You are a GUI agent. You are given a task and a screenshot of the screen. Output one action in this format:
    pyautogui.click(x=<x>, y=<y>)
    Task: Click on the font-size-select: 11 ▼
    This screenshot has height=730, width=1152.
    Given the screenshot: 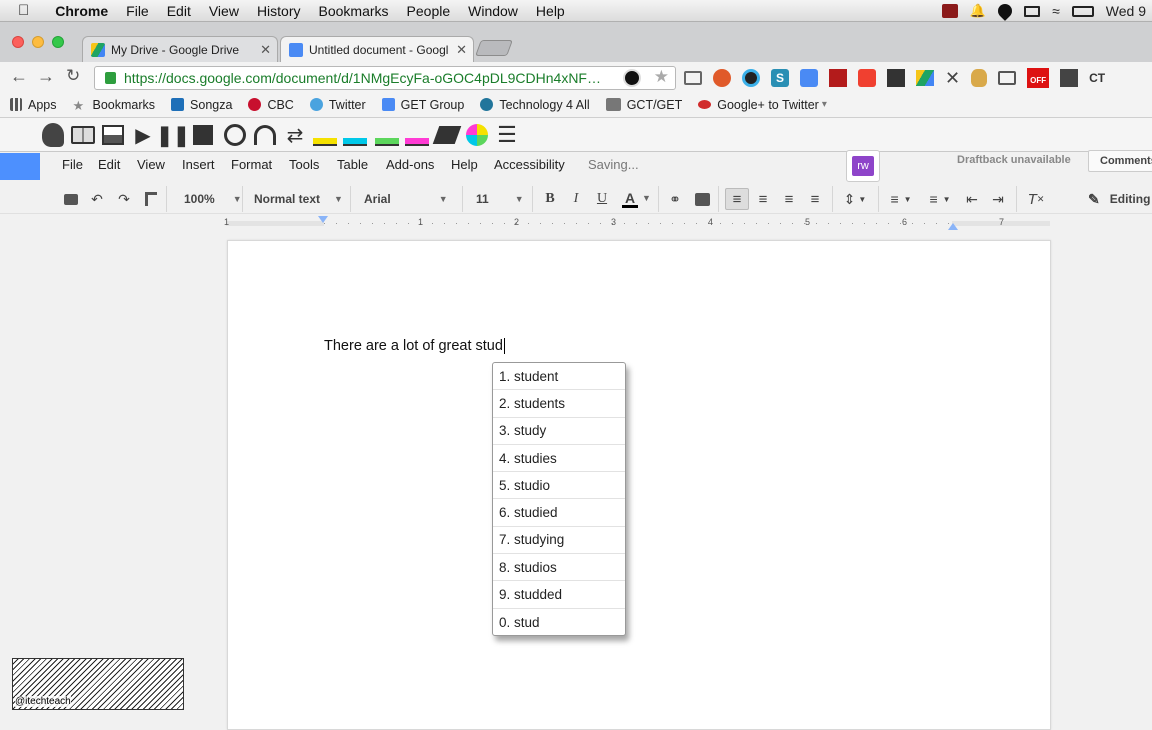 What is the action you would take?
    pyautogui.click(x=498, y=199)
    